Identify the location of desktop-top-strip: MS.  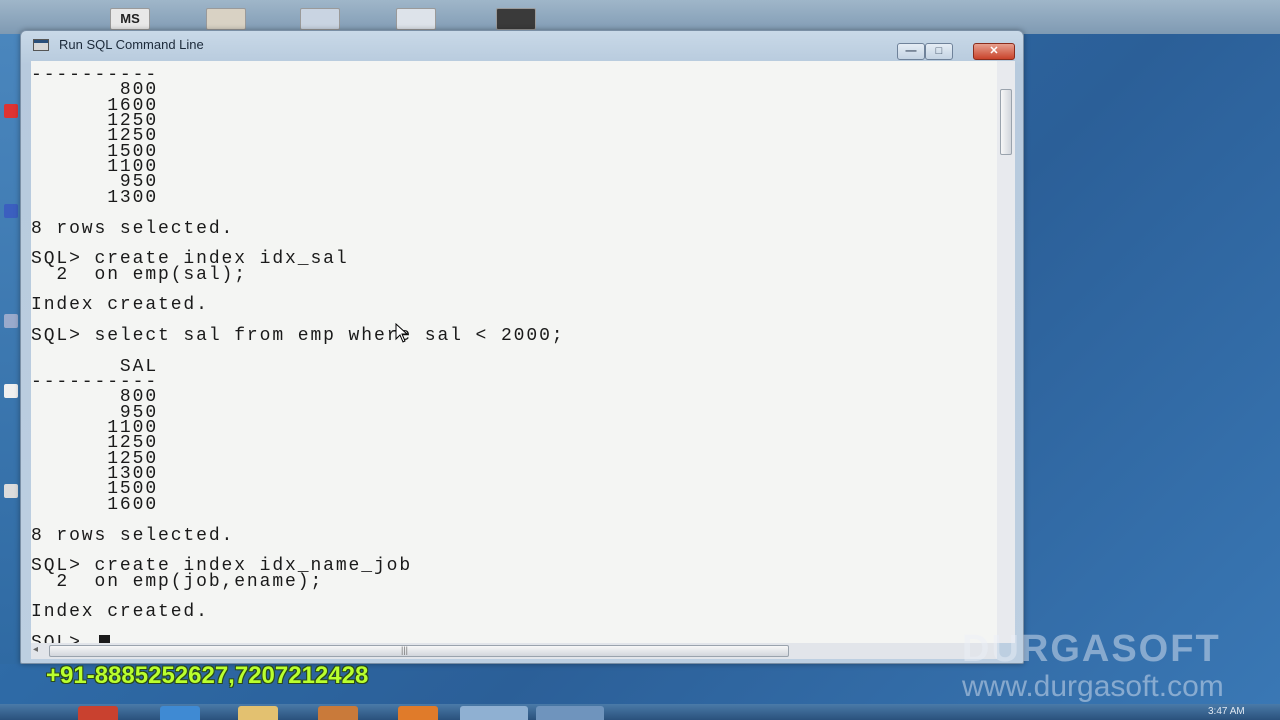
(640, 17).